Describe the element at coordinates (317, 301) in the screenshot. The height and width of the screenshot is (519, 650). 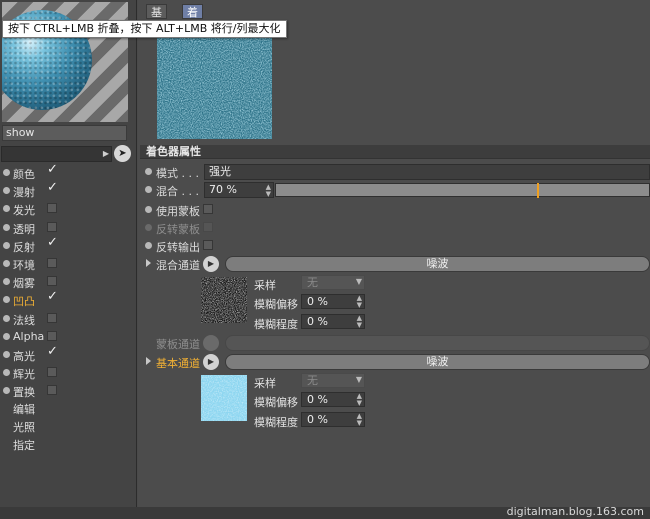
I see `mix-blur-offset-value: 0 %` at that location.